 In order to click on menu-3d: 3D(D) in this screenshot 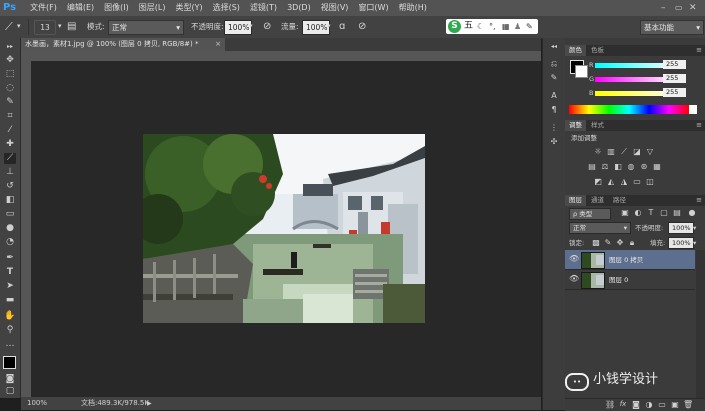, I will do `click(299, 8)`.